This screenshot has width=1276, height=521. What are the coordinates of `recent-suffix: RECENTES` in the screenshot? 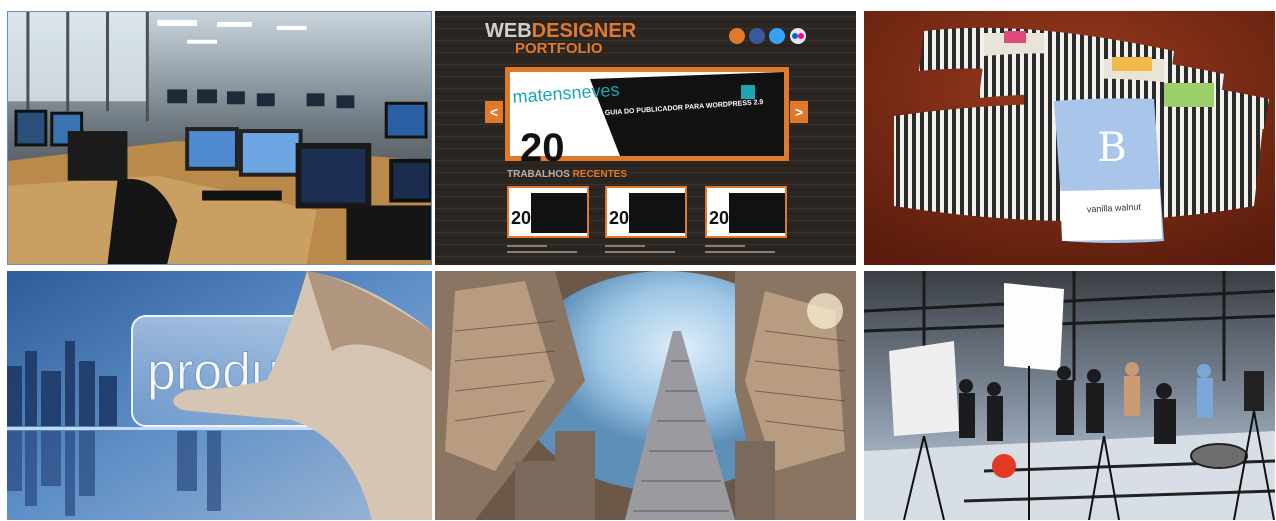 It's located at (600, 174).